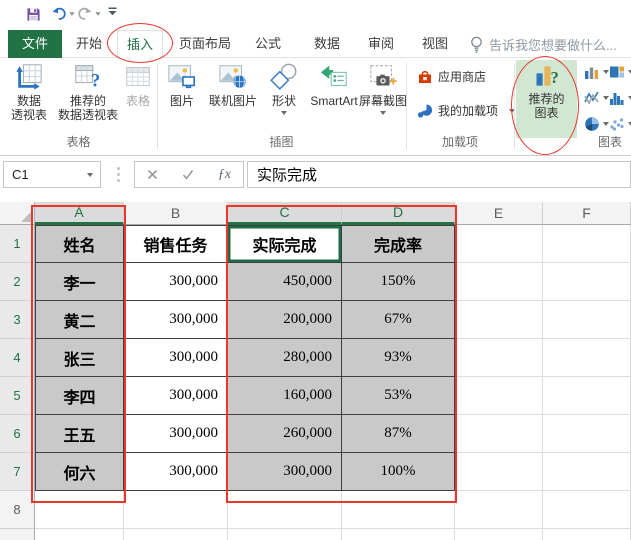 This screenshot has height=540, width=631. Describe the element at coordinates (398, 320) in the screenshot. I see `cell-D3: 67%` at that location.